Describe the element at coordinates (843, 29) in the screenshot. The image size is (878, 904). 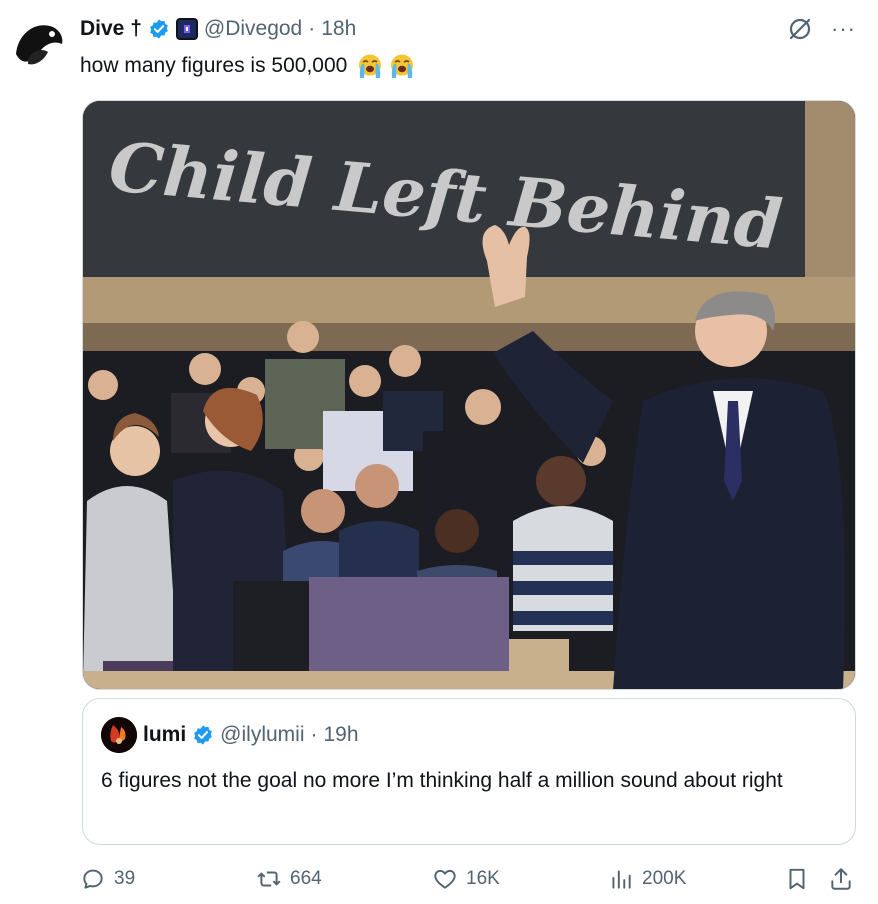
I see `more-icon: ···` at that location.